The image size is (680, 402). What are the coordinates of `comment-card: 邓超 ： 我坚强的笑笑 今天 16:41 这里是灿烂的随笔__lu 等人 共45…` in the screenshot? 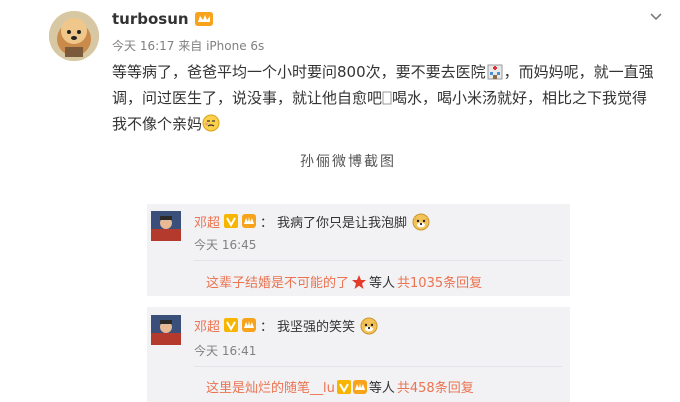 It's located at (358, 354).